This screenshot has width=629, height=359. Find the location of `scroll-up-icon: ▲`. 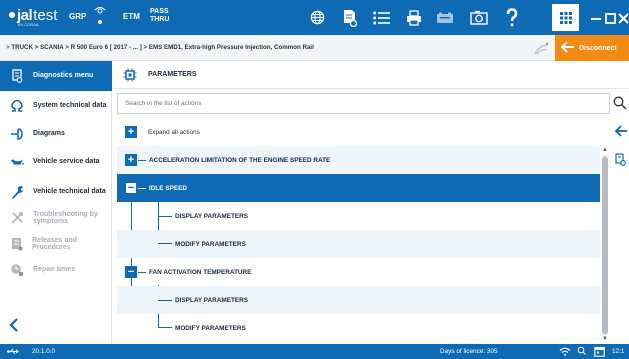

scroll-up-icon: ▲ is located at coordinates (605, 150).